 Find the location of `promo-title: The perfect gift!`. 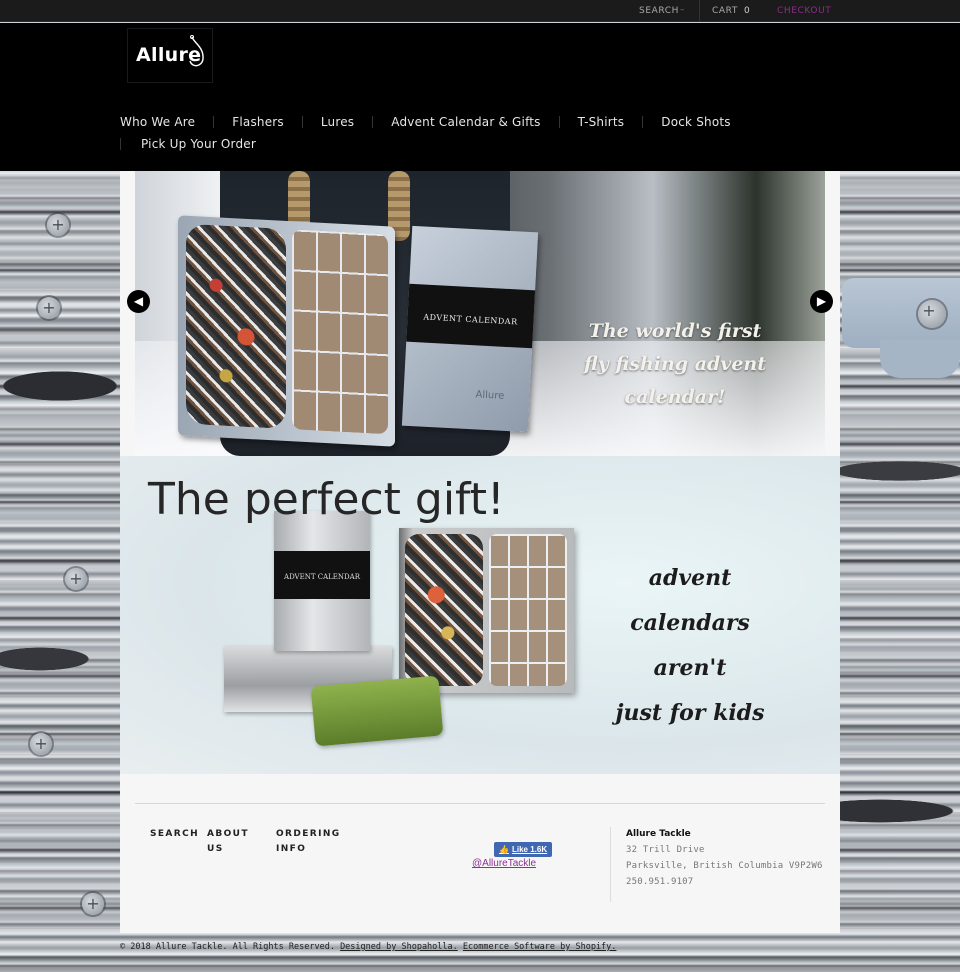

promo-title: The perfect gift! is located at coordinates (326, 499).